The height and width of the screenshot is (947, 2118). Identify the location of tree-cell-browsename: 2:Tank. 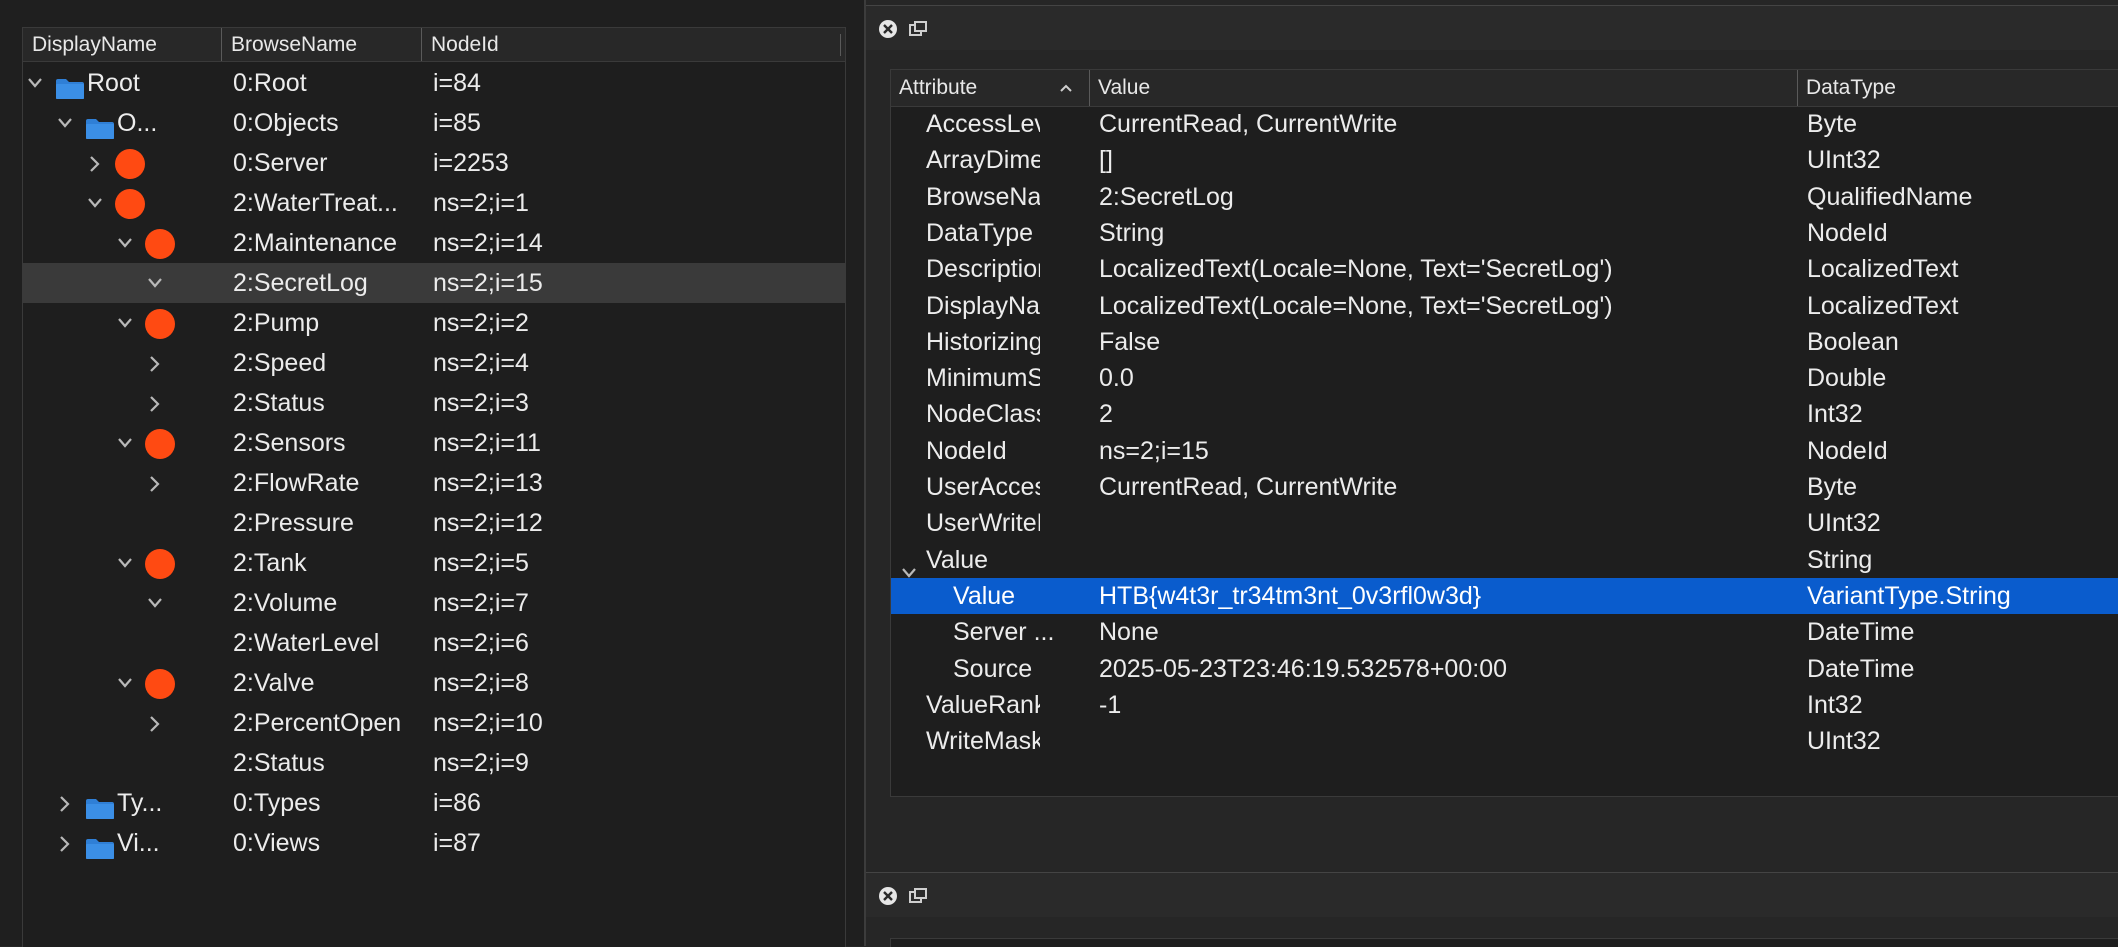
(270, 563).